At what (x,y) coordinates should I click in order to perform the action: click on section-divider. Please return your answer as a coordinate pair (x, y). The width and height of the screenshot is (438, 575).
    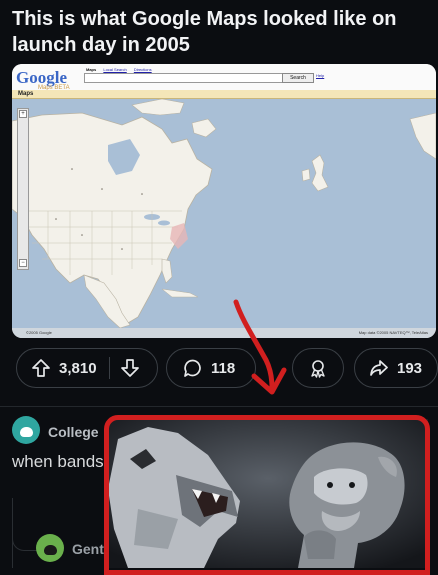
    Looking at the image, I should click on (219, 406).